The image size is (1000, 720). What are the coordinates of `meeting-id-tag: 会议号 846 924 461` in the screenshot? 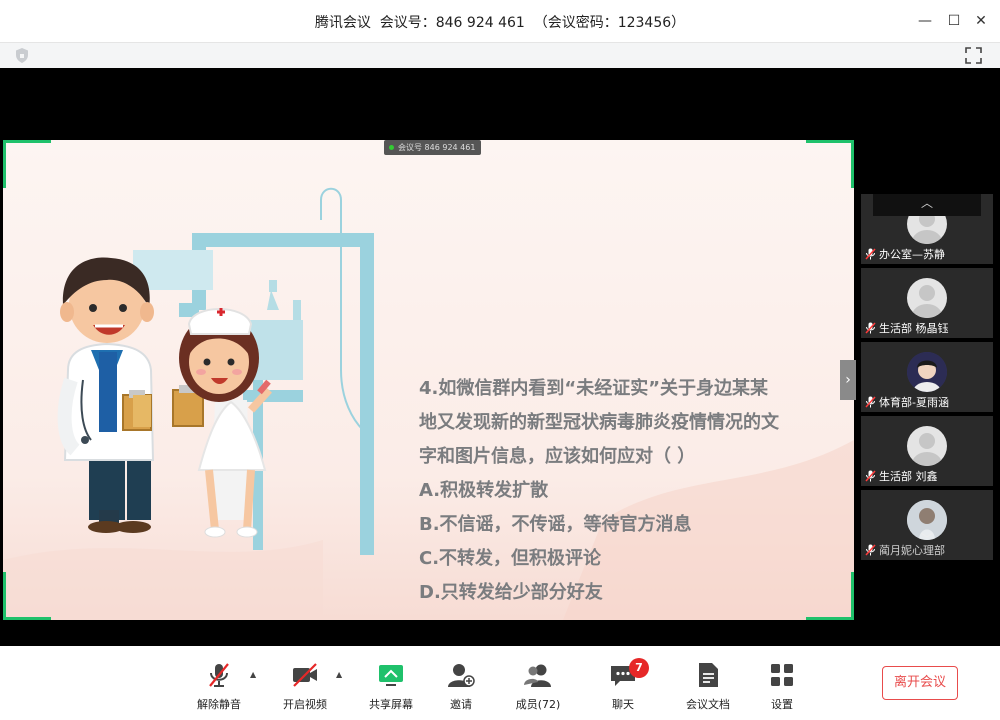 It's located at (433, 147).